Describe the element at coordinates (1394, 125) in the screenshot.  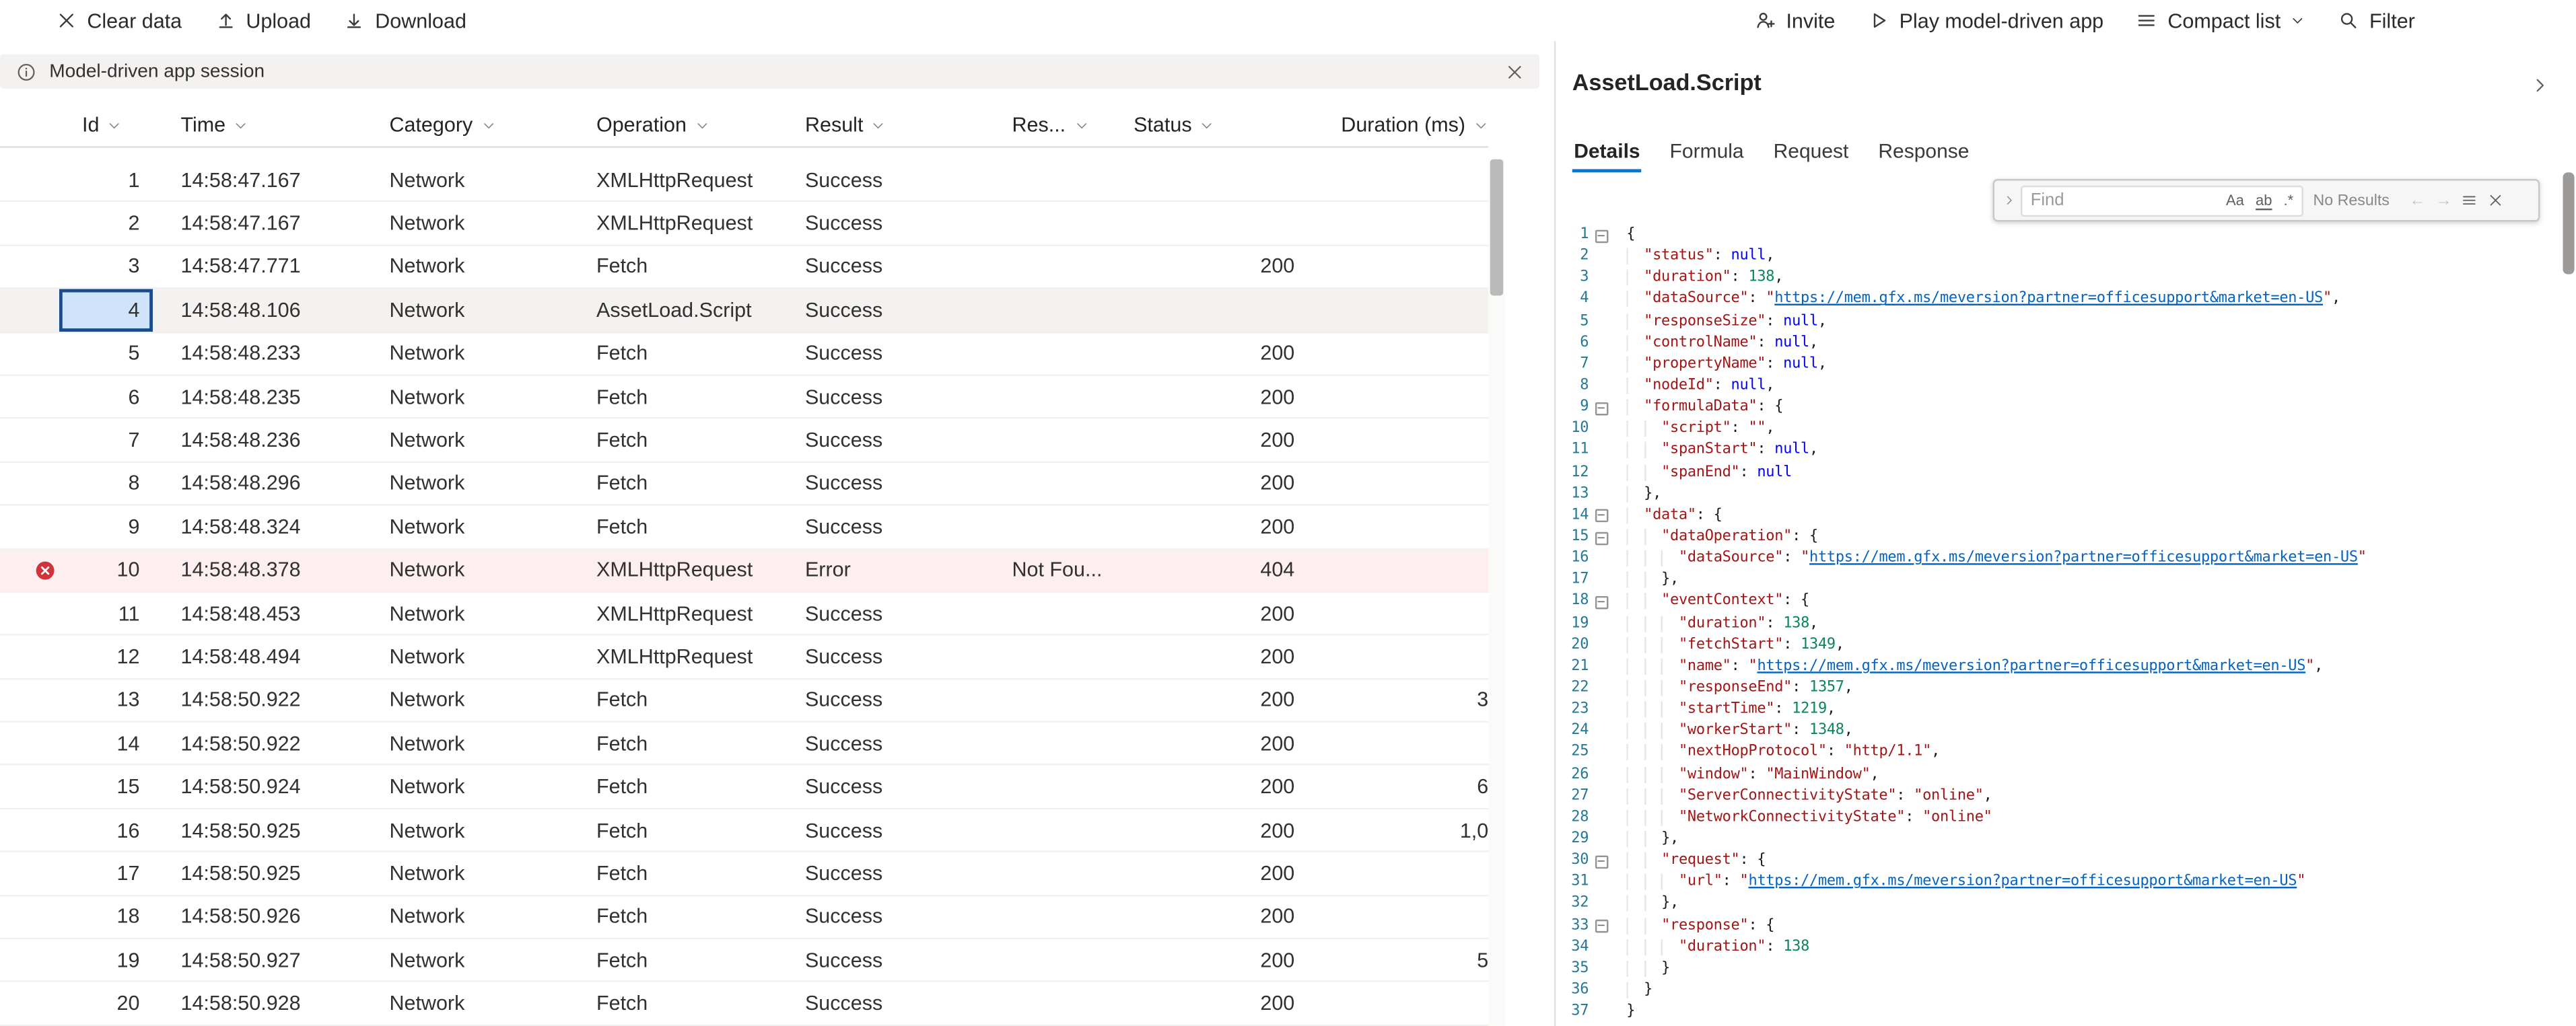
I see `column-header-duration: Duration (ms)` at that location.